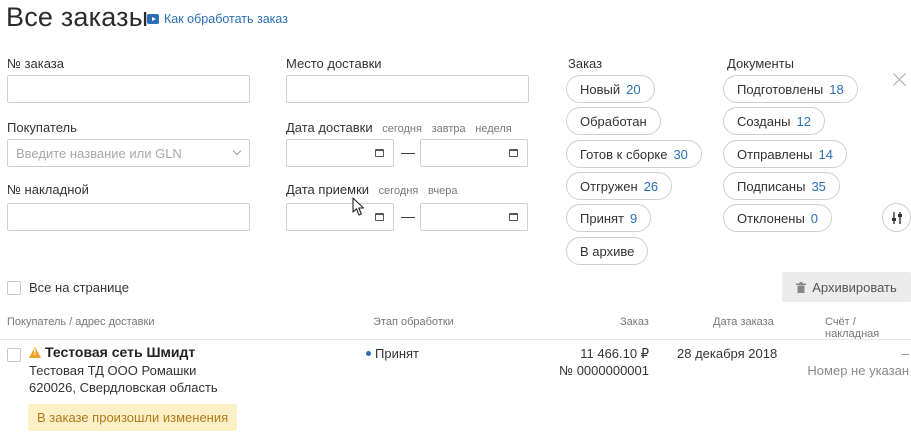 This screenshot has height=435, width=911. What do you see at coordinates (77, 17) in the screenshot?
I see `page-title: Все заказы` at bounding box center [77, 17].